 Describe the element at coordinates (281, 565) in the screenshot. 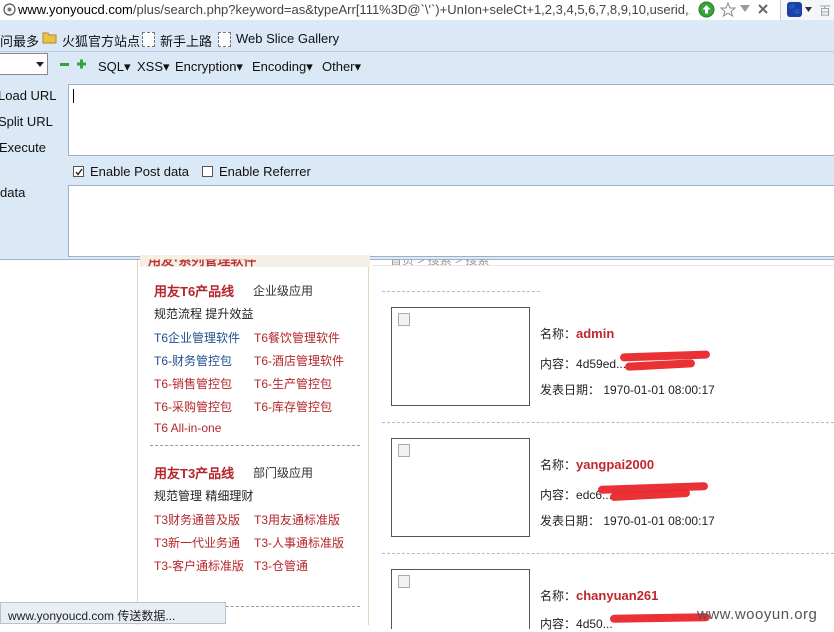

I see `t3-link: T3-仓管通` at that location.